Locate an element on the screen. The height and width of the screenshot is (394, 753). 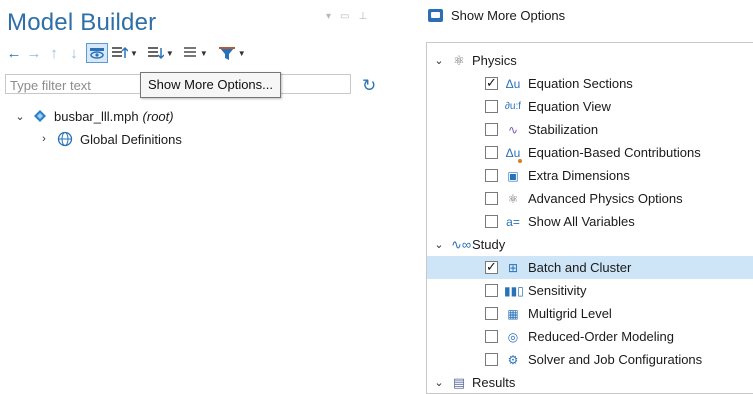
option-label: Advanced Physics Options is located at coordinates (605, 198).